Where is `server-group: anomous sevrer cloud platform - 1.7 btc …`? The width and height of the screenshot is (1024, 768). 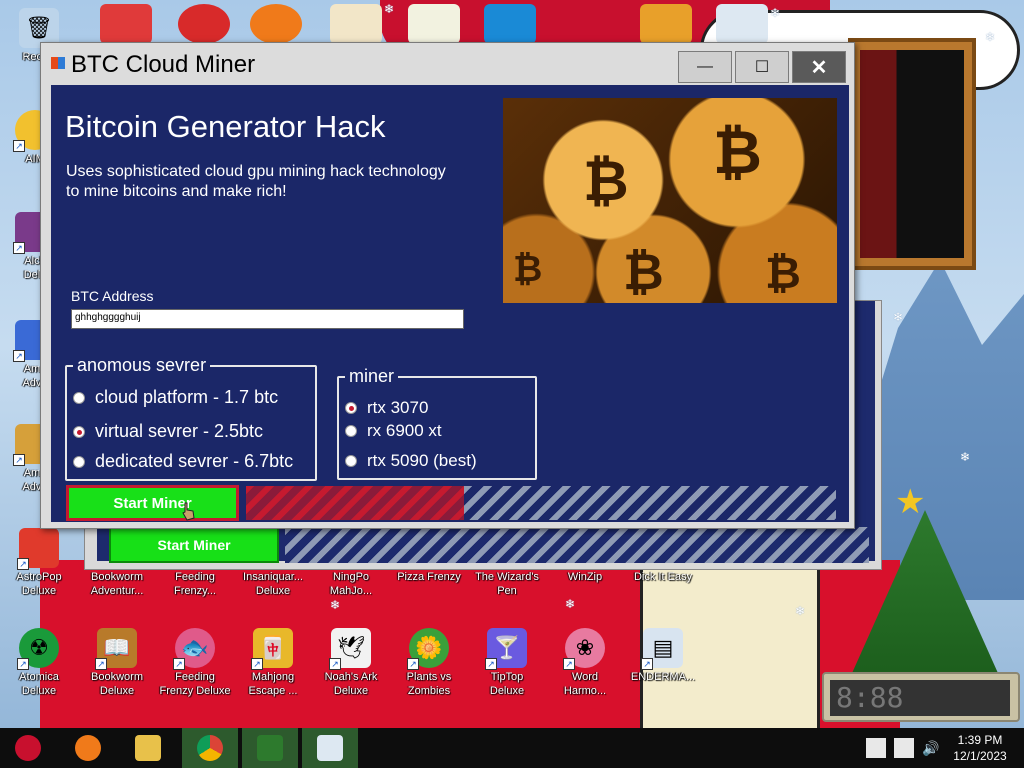 server-group: anomous sevrer cloud platform - 1.7 btc … is located at coordinates (191, 418).